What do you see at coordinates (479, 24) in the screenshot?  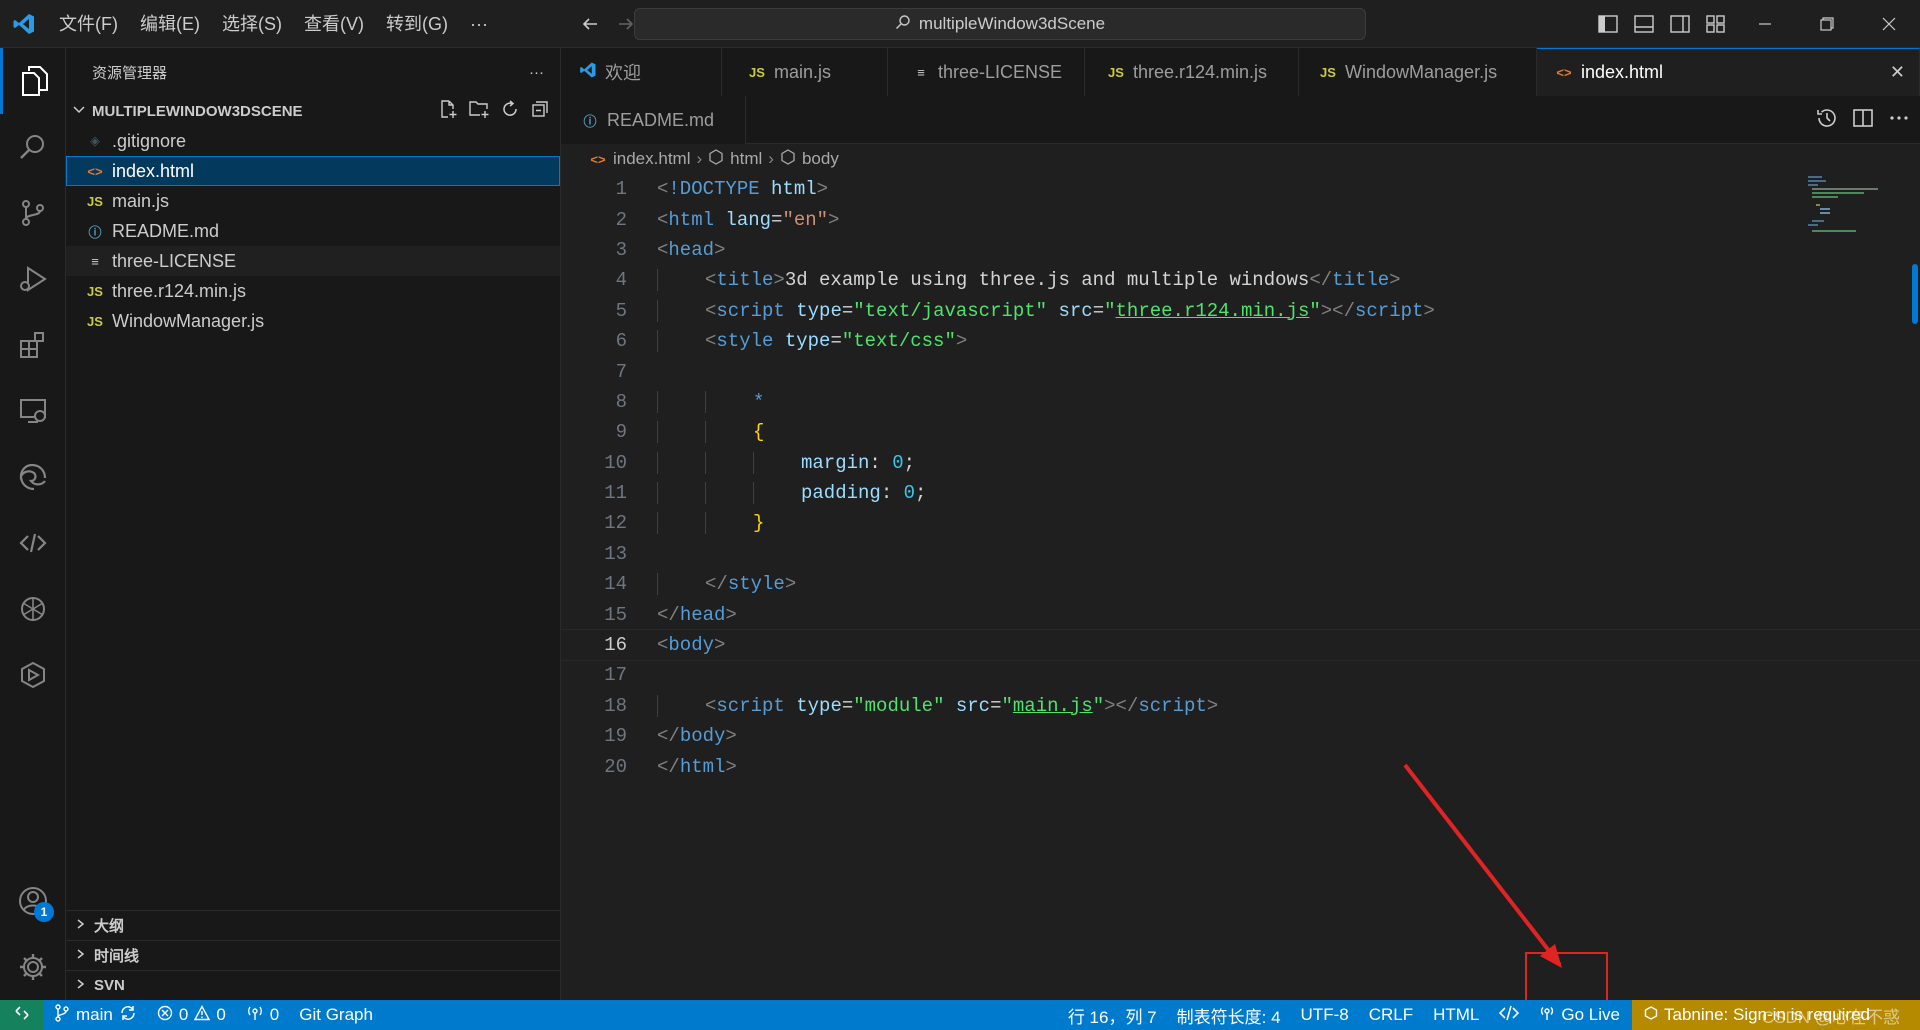 I see `menu-more: ···` at bounding box center [479, 24].